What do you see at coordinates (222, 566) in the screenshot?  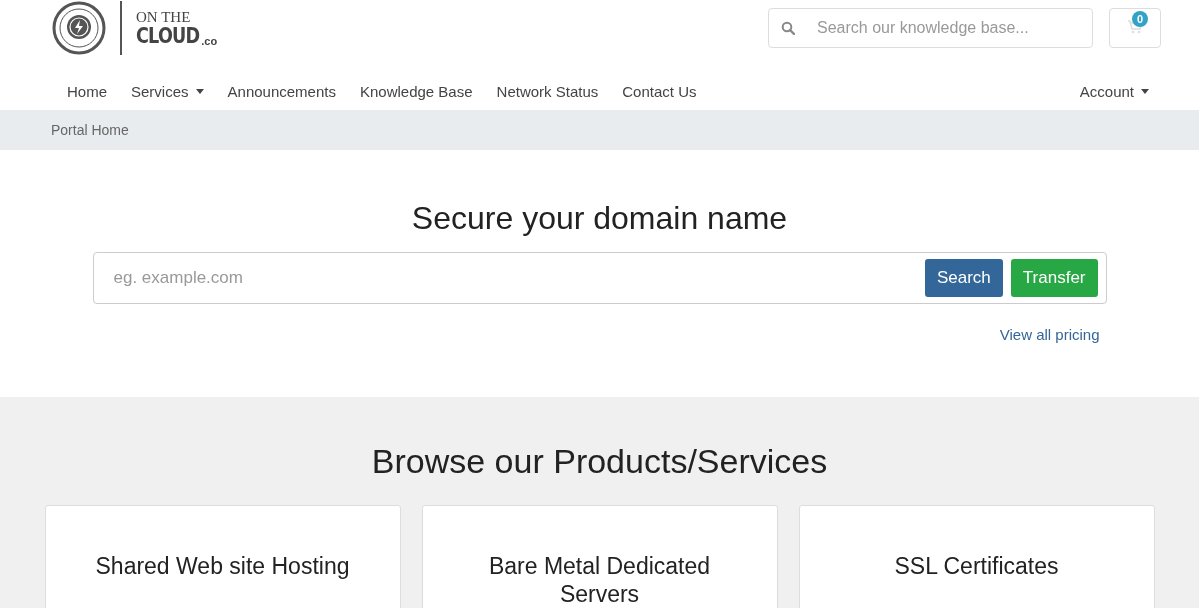 I see `product-title: Shared Web site Hosting` at bounding box center [222, 566].